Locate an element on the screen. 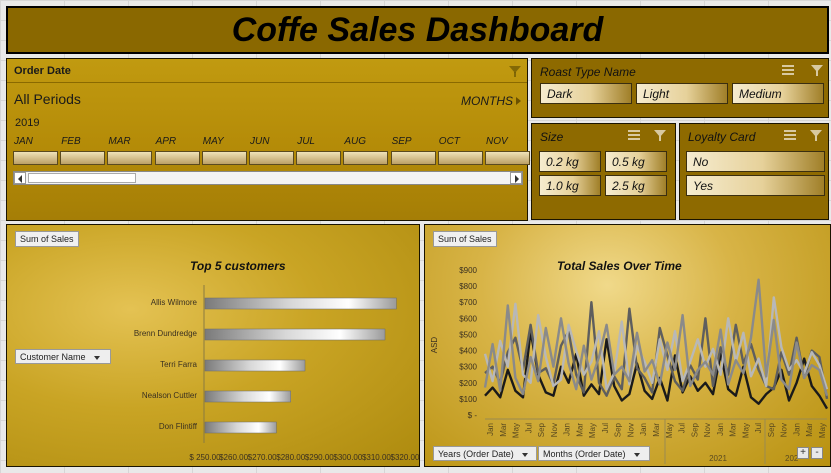 Image resolution: width=831 pixels, height=473 pixels. y-tick-label: $ - is located at coordinates (473, 415).